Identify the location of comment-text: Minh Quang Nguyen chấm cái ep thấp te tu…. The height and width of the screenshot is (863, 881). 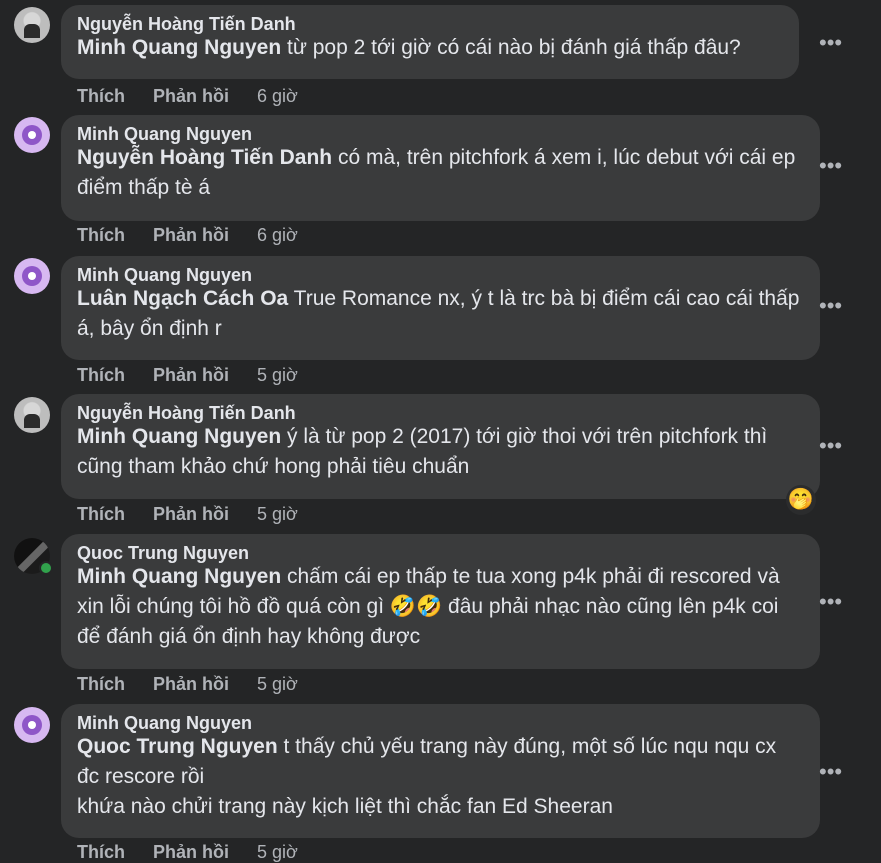
(440, 607).